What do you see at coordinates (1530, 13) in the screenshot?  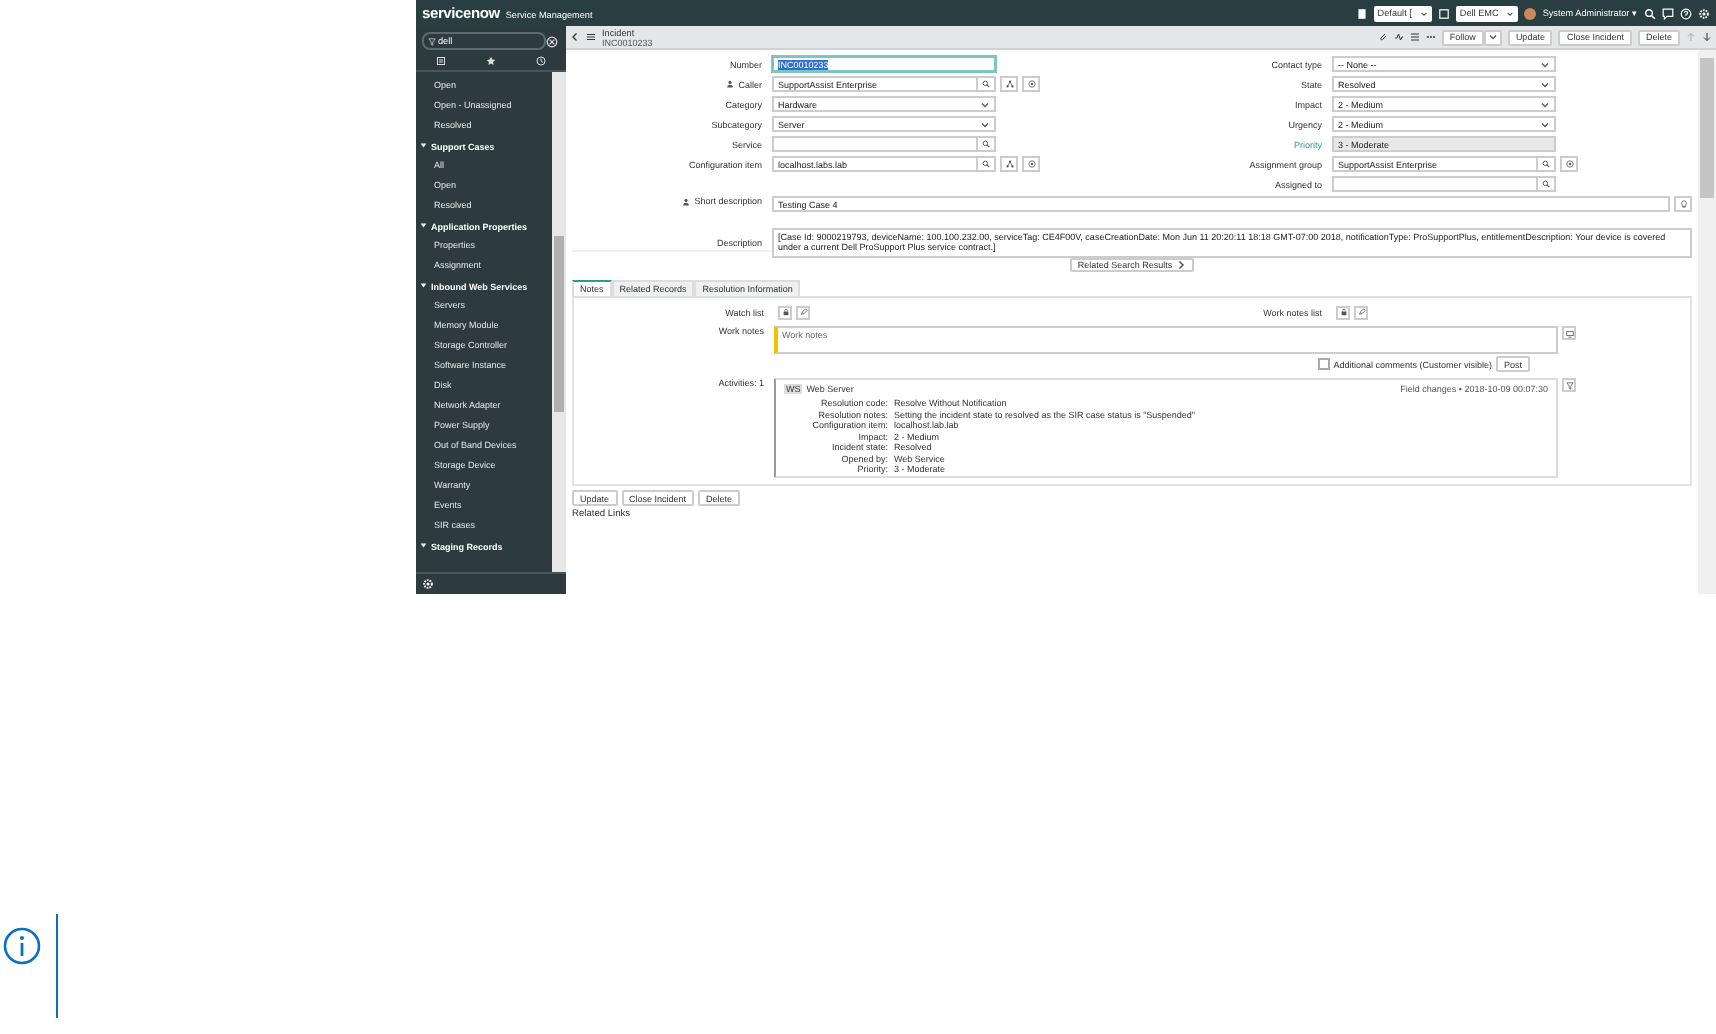 I see `avatar-icon` at bounding box center [1530, 13].